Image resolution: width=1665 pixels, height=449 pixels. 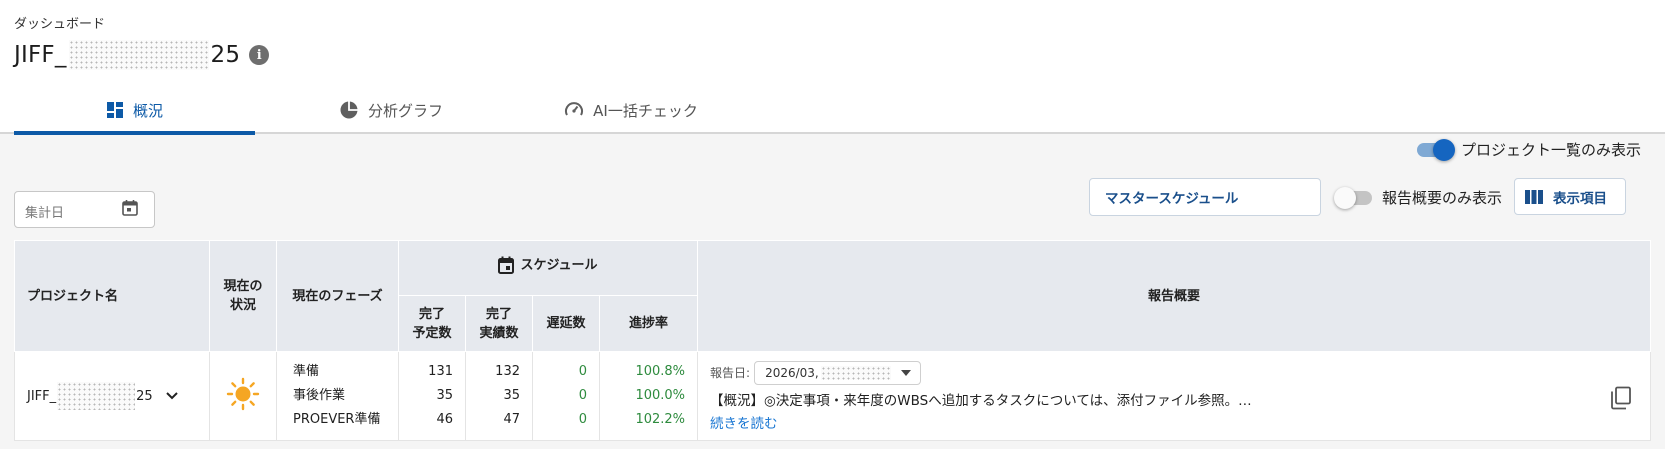 I want to click on tab-ai-check: AI一括チェック, so click(x=631, y=110).